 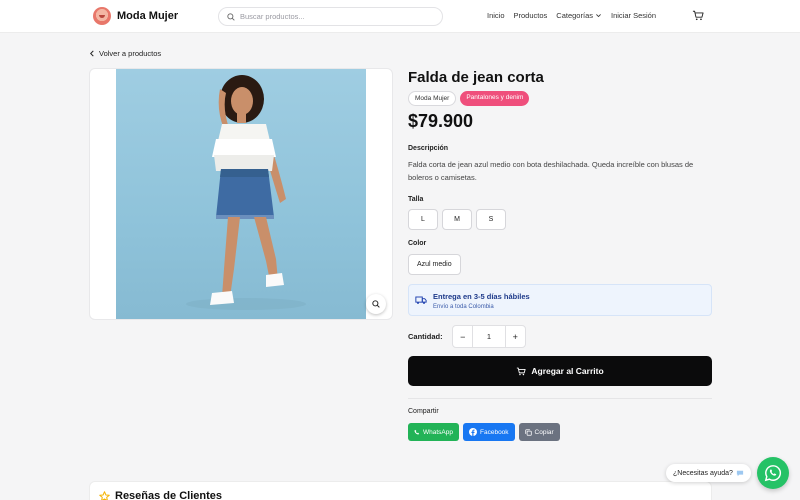 I want to click on chat-bubble-icon, so click(x=740, y=473).